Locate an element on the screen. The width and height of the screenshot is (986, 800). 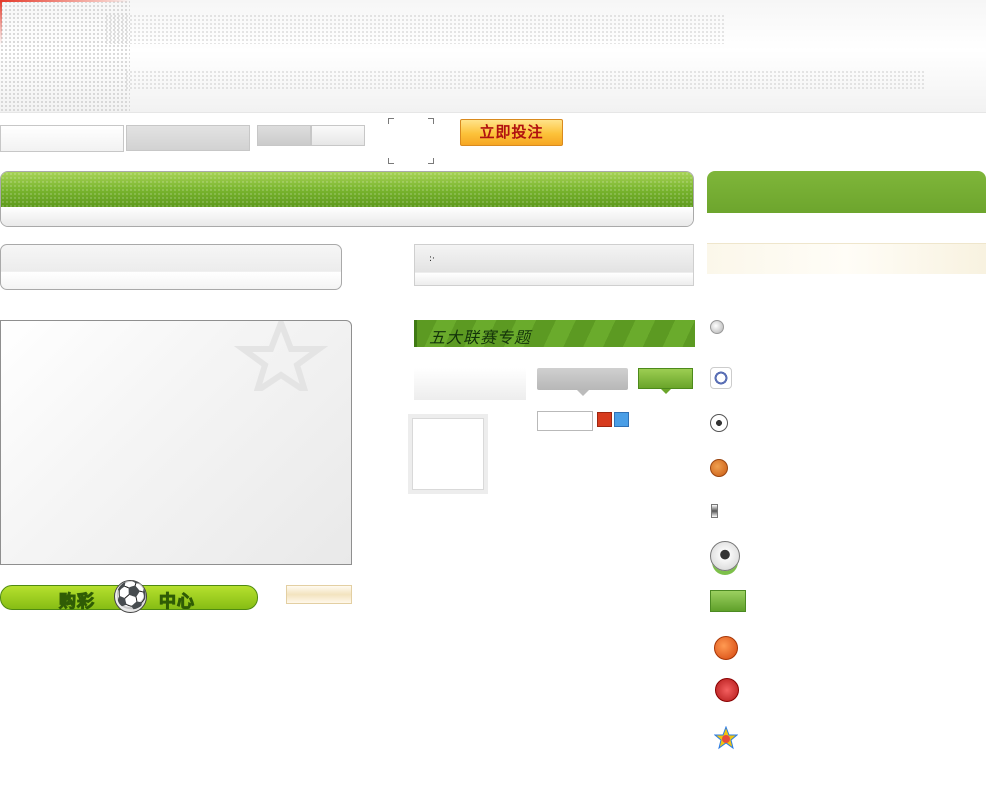
small-input-field is located at coordinates (565, 421).